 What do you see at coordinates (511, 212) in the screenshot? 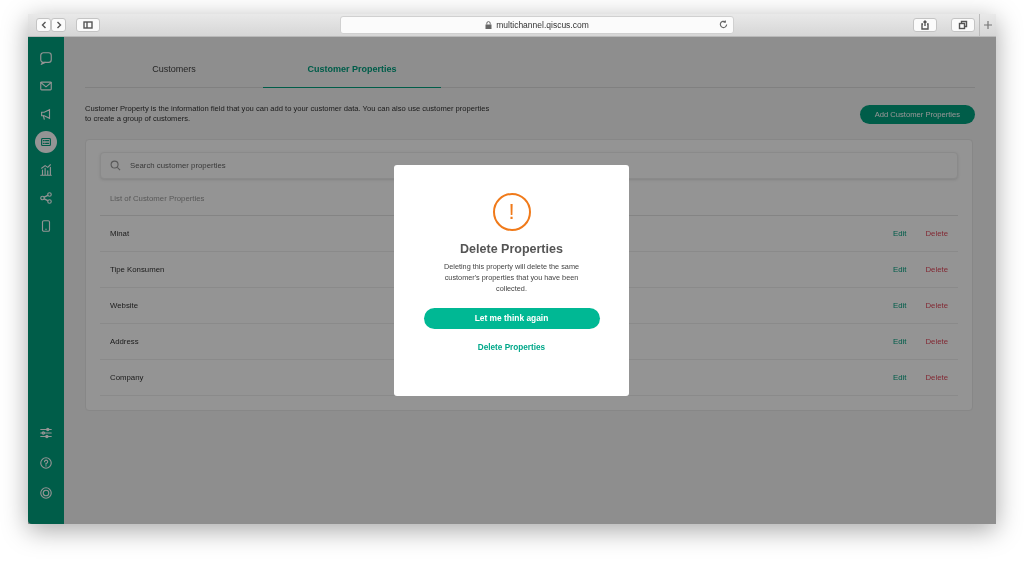
I see `warning-icon: !` at bounding box center [511, 212].